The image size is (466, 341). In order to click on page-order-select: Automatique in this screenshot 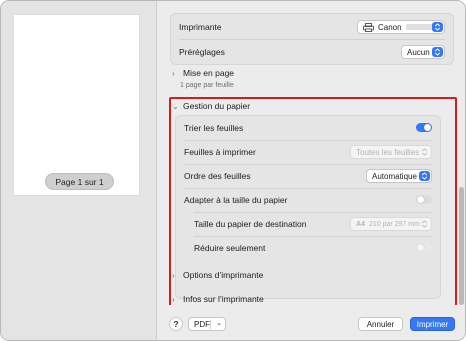, I will do `click(399, 176)`.